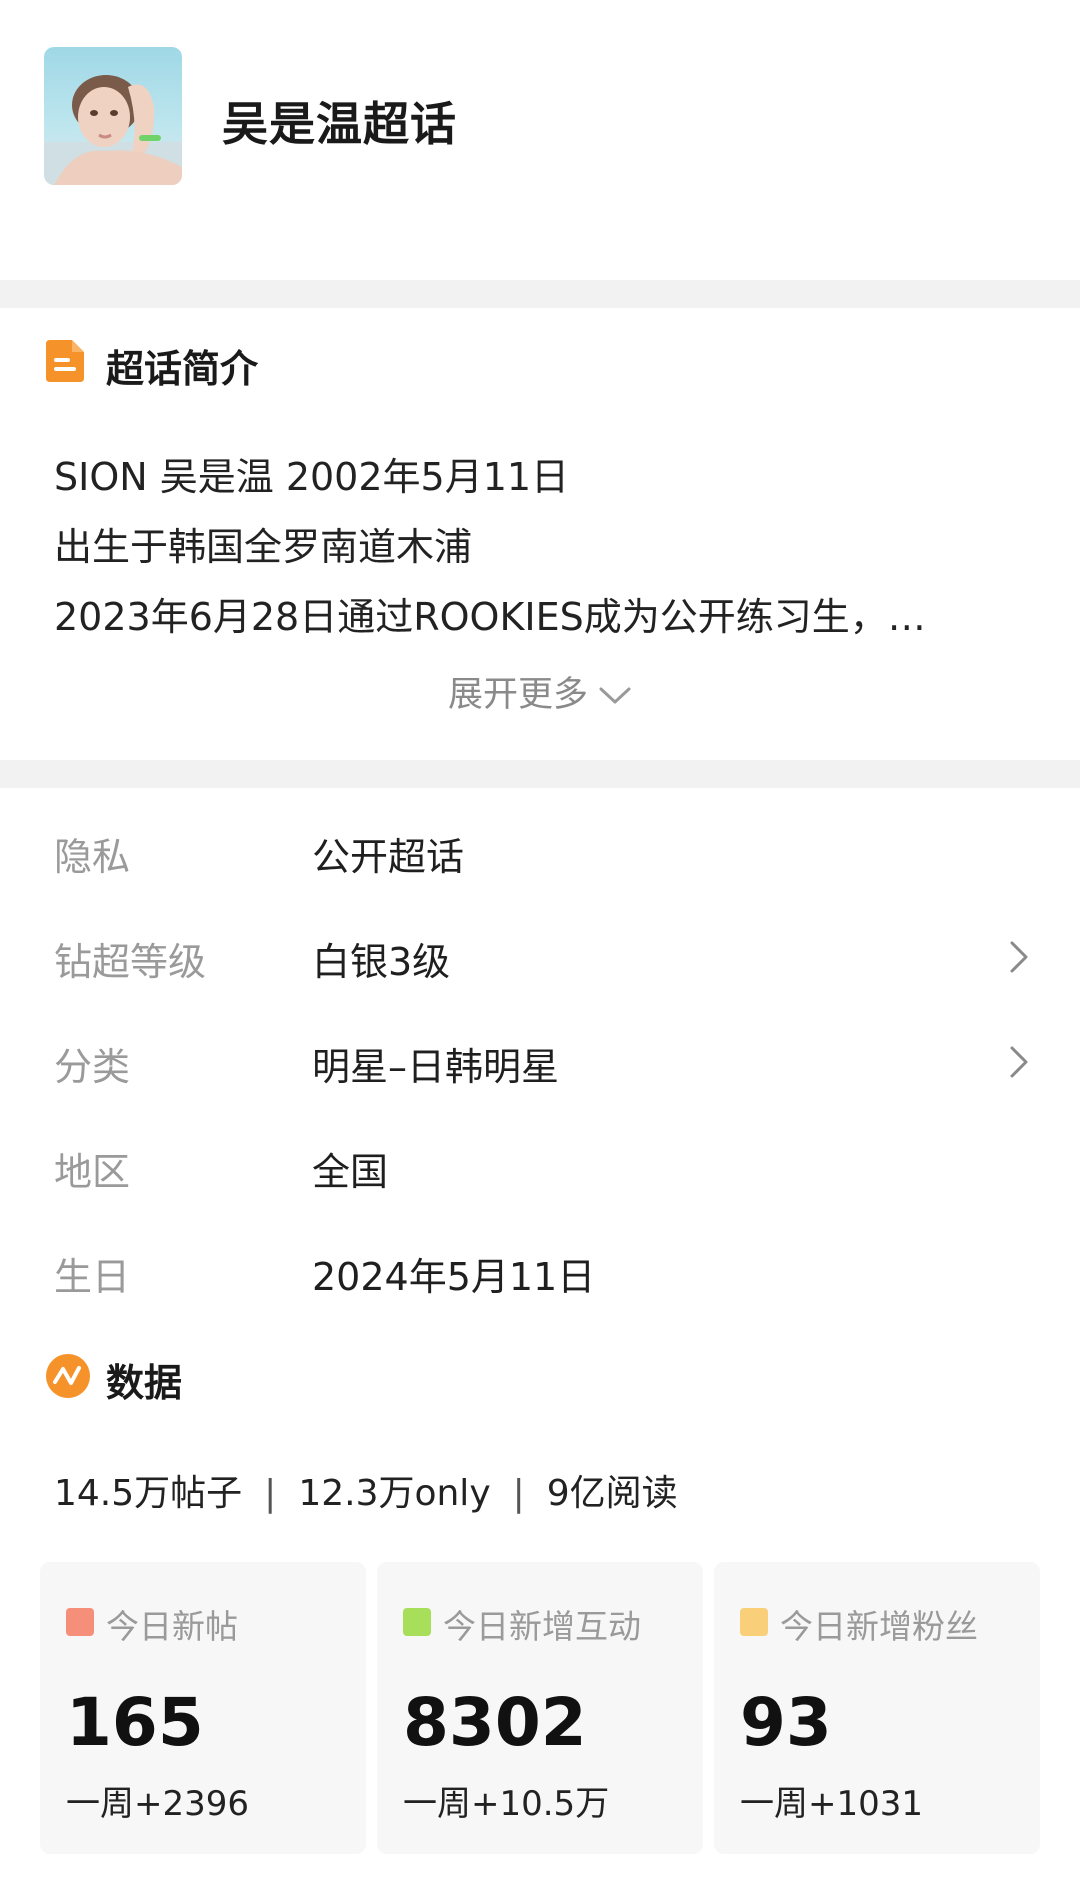 This screenshot has height=1896, width=1080. Describe the element at coordinates (436, 1067) in the screenshot. I see `row-value: 明星–日韩明星` at that location.